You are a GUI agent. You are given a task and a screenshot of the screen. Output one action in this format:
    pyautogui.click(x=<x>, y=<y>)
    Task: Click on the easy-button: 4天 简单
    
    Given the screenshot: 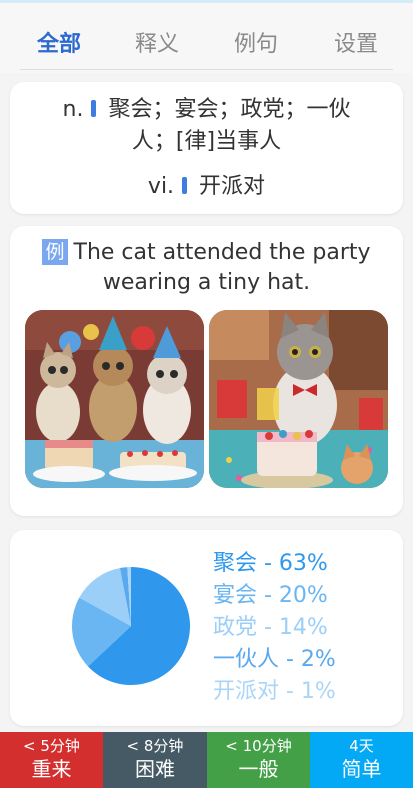 What is the action you would take?
    pyautogui.click(x=361, y=760)
    